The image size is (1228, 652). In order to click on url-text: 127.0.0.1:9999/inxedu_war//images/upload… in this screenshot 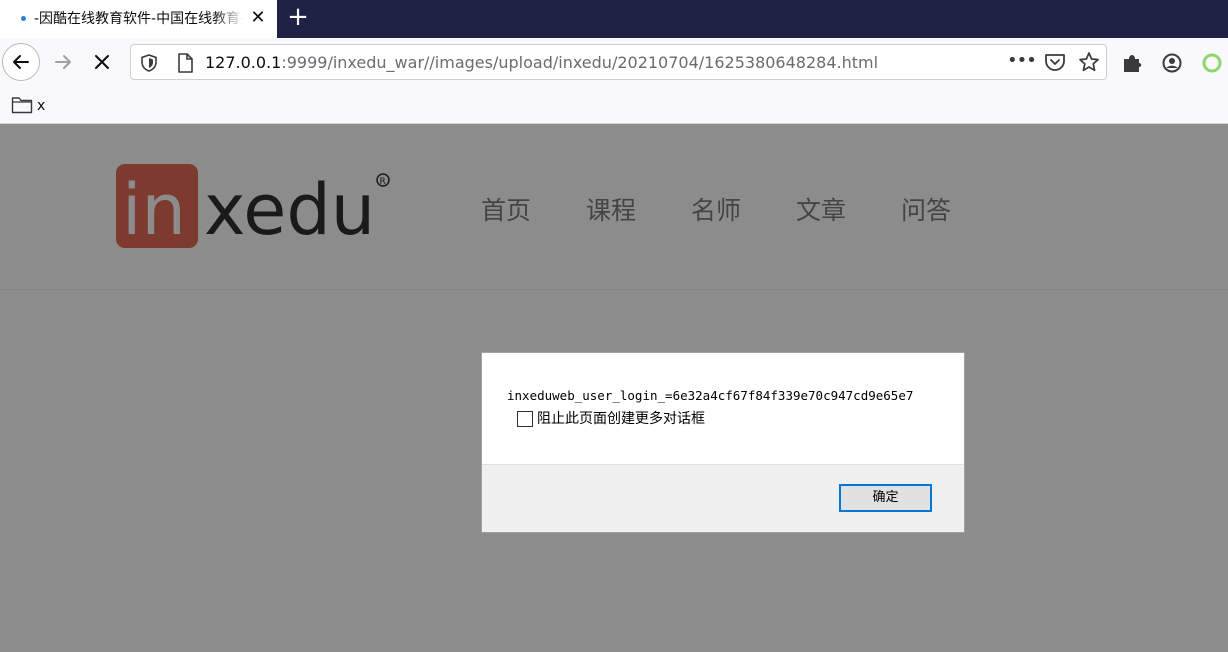, I will do `click(541, 63)`.